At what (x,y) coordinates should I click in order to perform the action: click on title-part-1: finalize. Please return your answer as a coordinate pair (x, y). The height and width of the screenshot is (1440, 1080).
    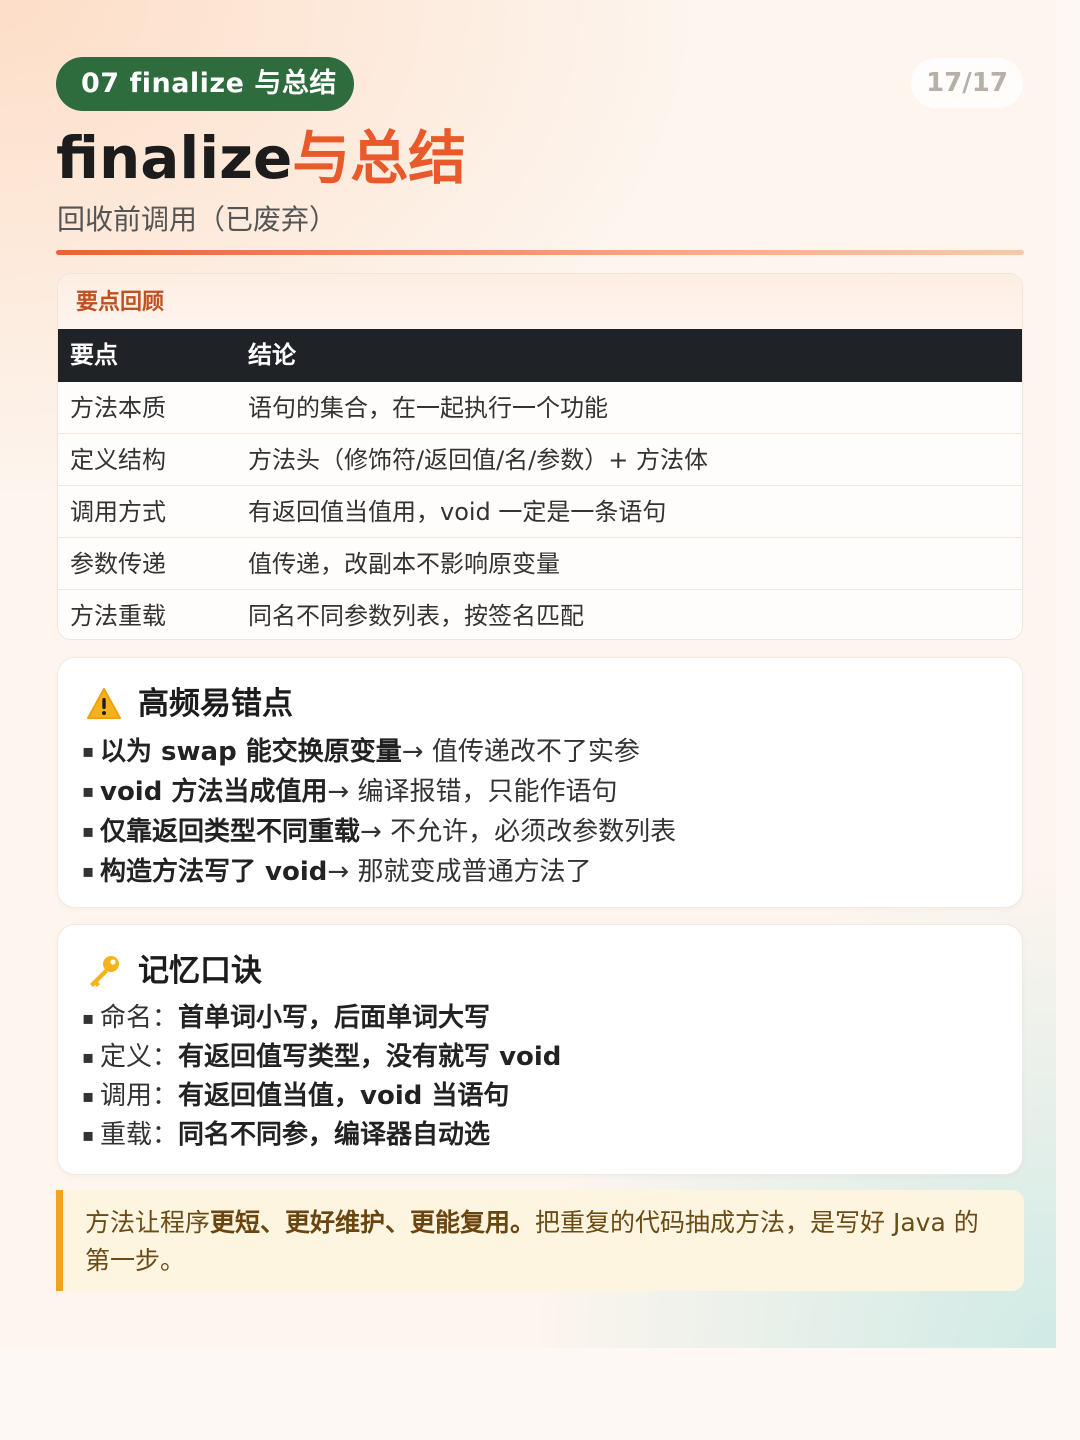
    Looking at the image, I should click on (174, 158).